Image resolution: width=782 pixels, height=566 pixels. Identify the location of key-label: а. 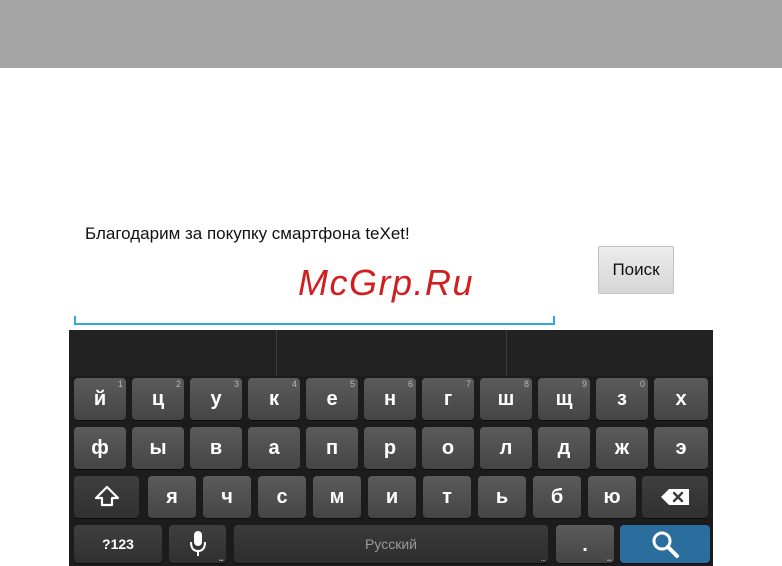
(274, 447).